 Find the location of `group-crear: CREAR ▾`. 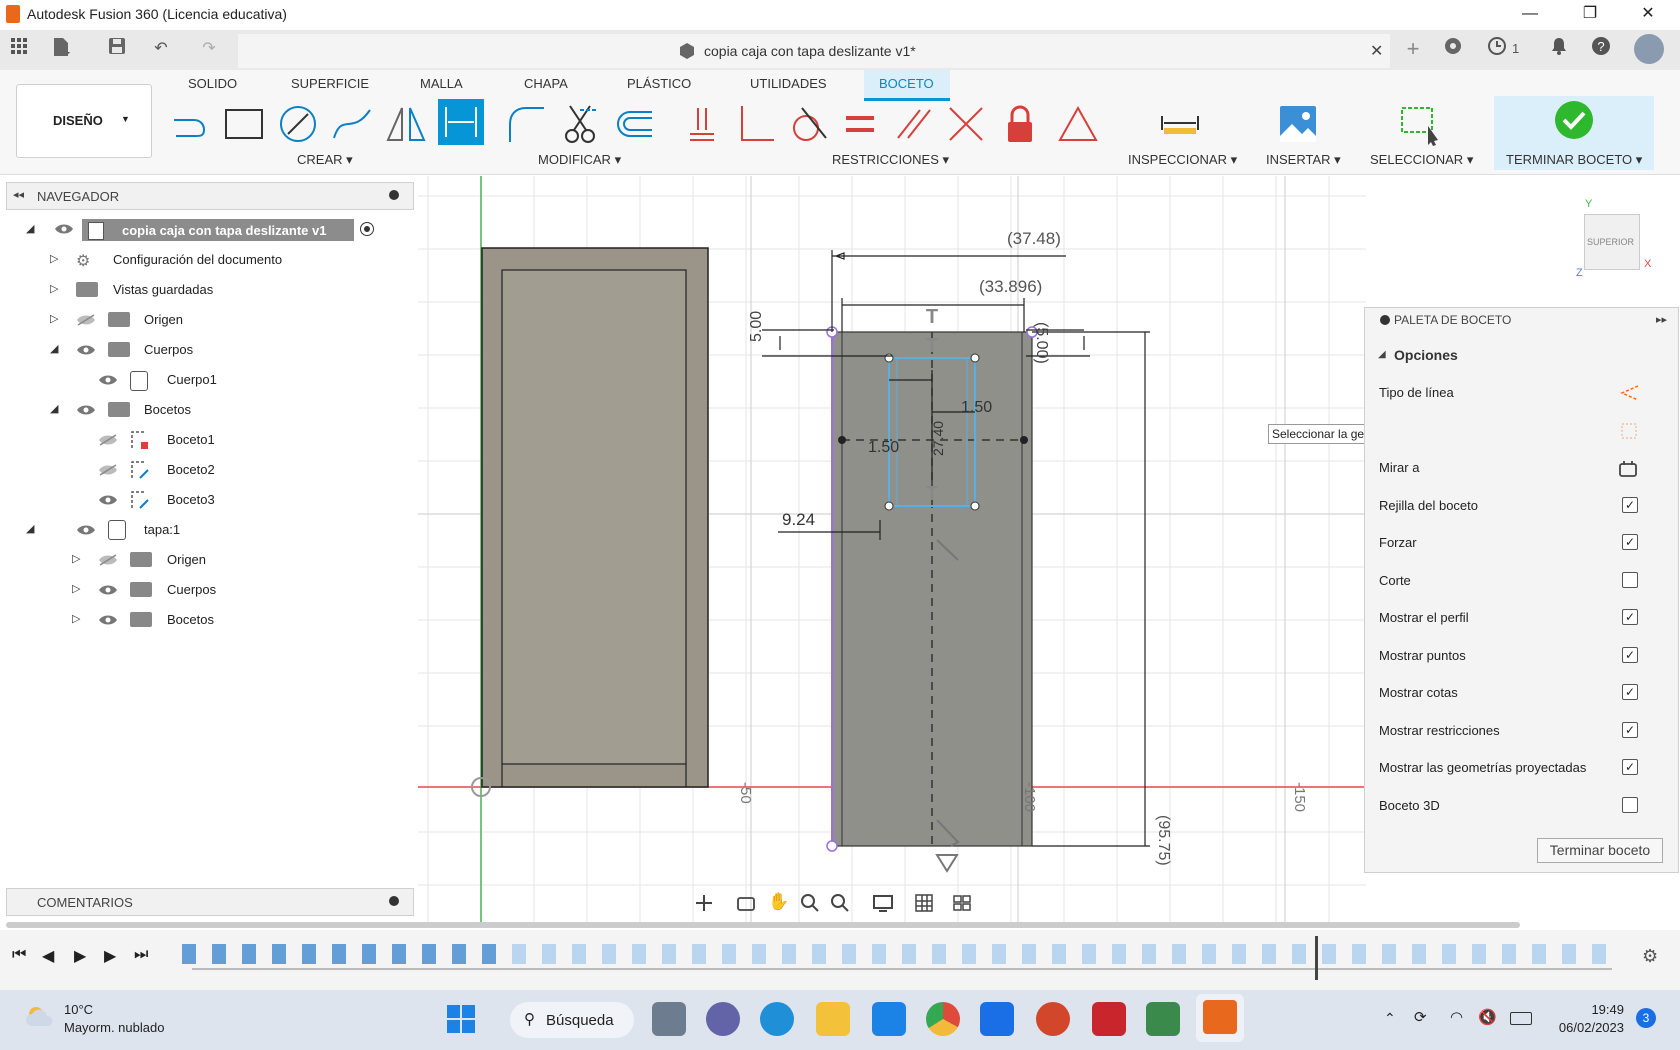

group-crear: CREAR ▾ is located at coordinates (325, 160).